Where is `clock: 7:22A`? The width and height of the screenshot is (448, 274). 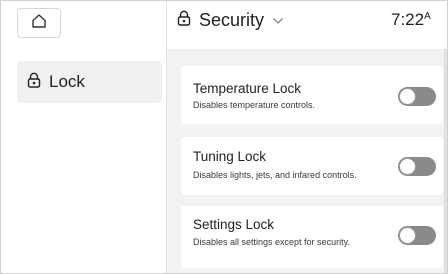
clock: 7:22A is located at coordinates (411, 20).